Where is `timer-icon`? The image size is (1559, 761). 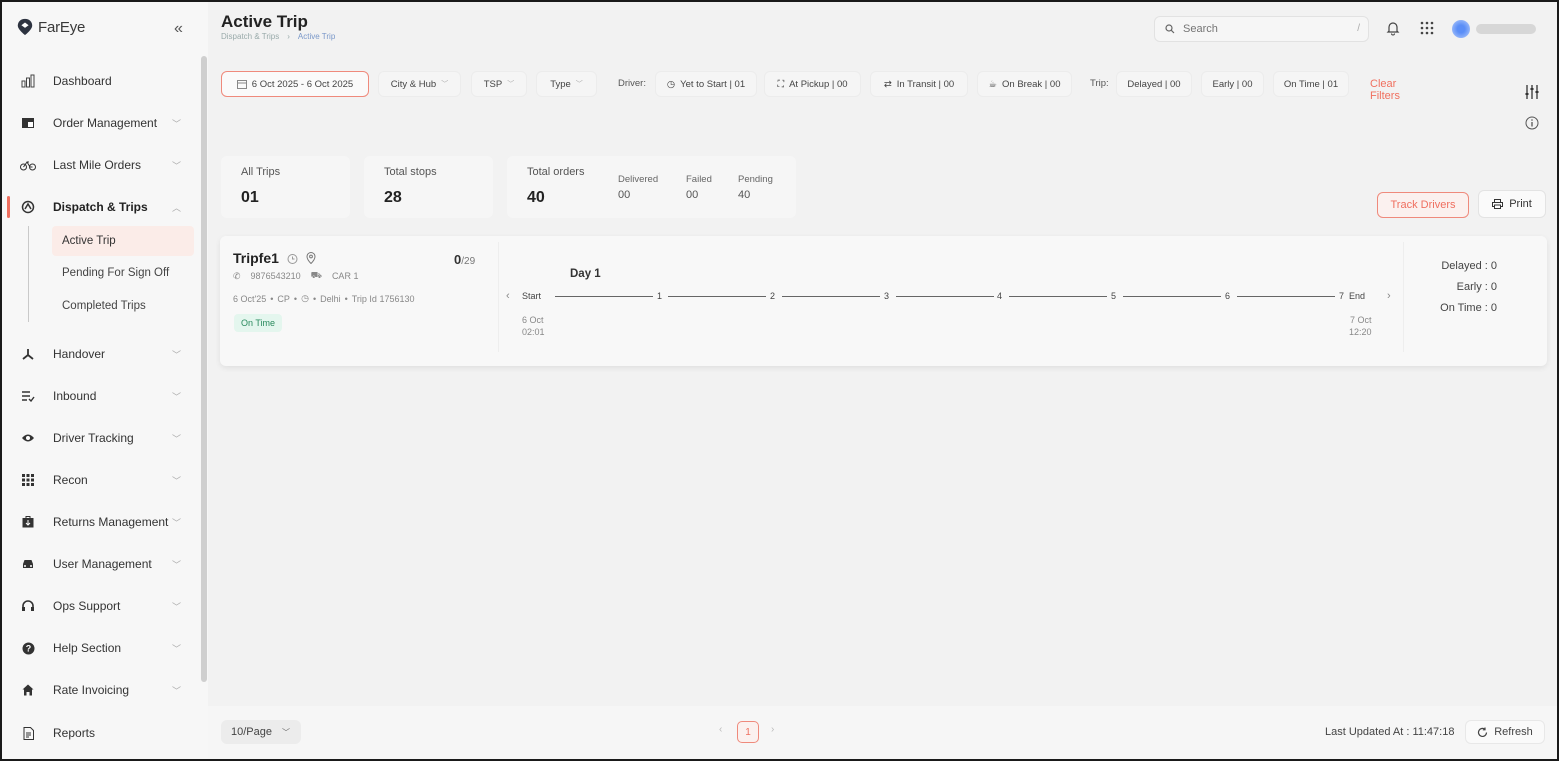 timer-icon is located at coordinates (292, 258).